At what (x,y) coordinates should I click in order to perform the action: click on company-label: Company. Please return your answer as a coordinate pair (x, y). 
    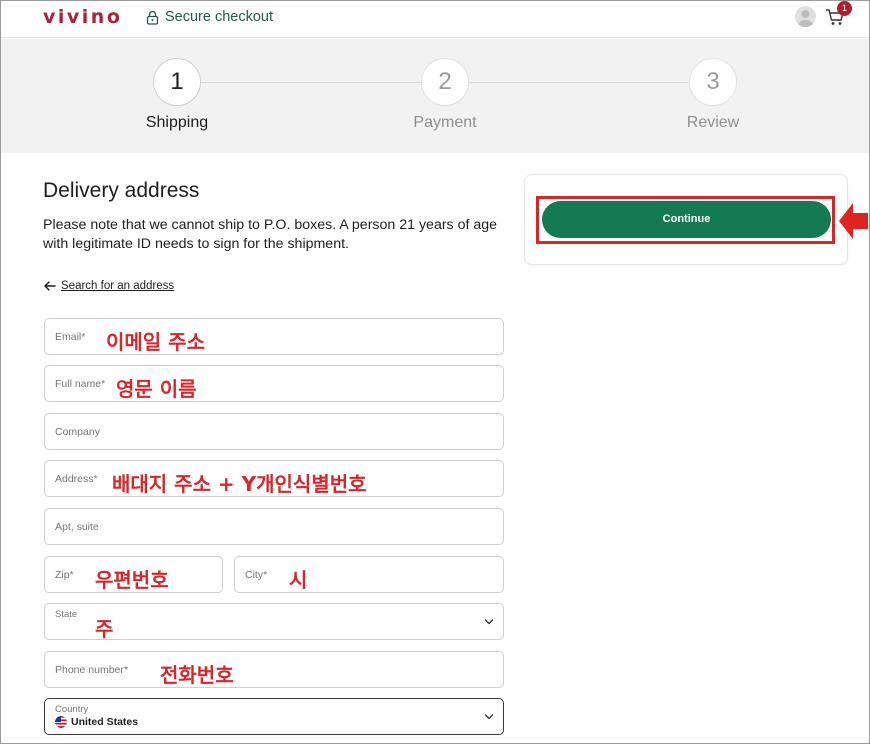
    Looking at the image, I should click on (77, 432).